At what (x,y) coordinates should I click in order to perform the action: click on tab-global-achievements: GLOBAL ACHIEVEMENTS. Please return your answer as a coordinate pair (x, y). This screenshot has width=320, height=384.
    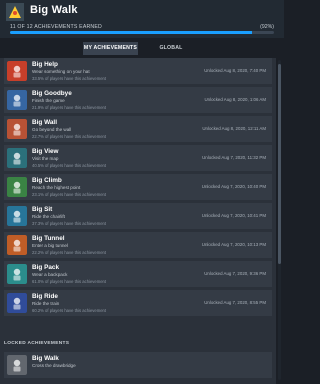
    Looking at the image, I should click on (171, 53).